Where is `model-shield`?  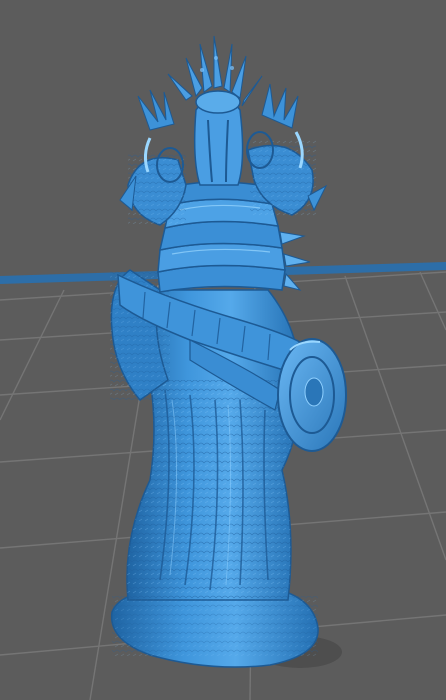
model-shield is located at coordinates (312, 395).